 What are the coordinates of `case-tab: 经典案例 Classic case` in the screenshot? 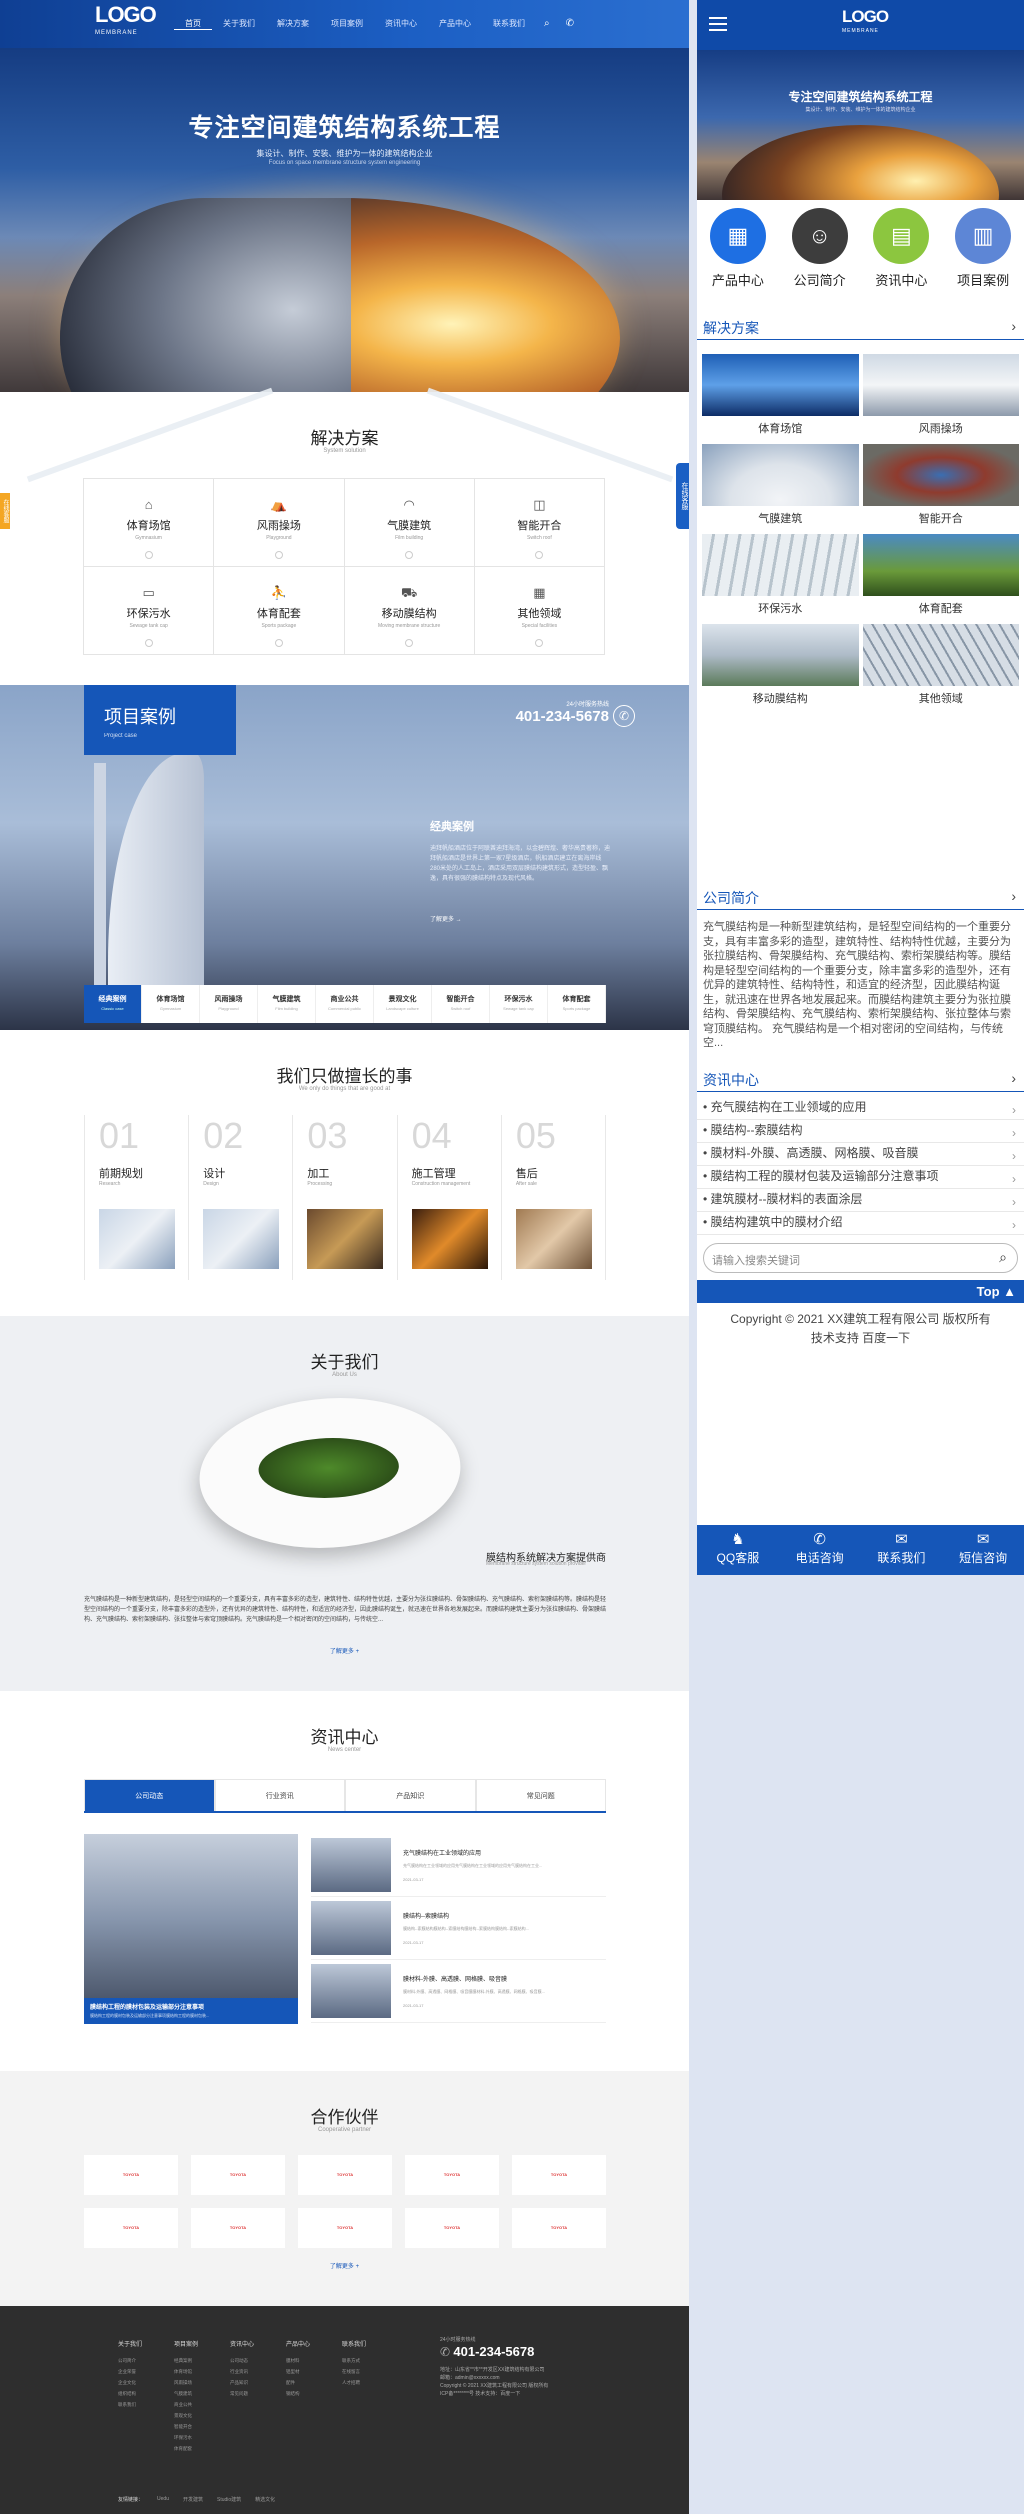 It's located at (113, 1004).